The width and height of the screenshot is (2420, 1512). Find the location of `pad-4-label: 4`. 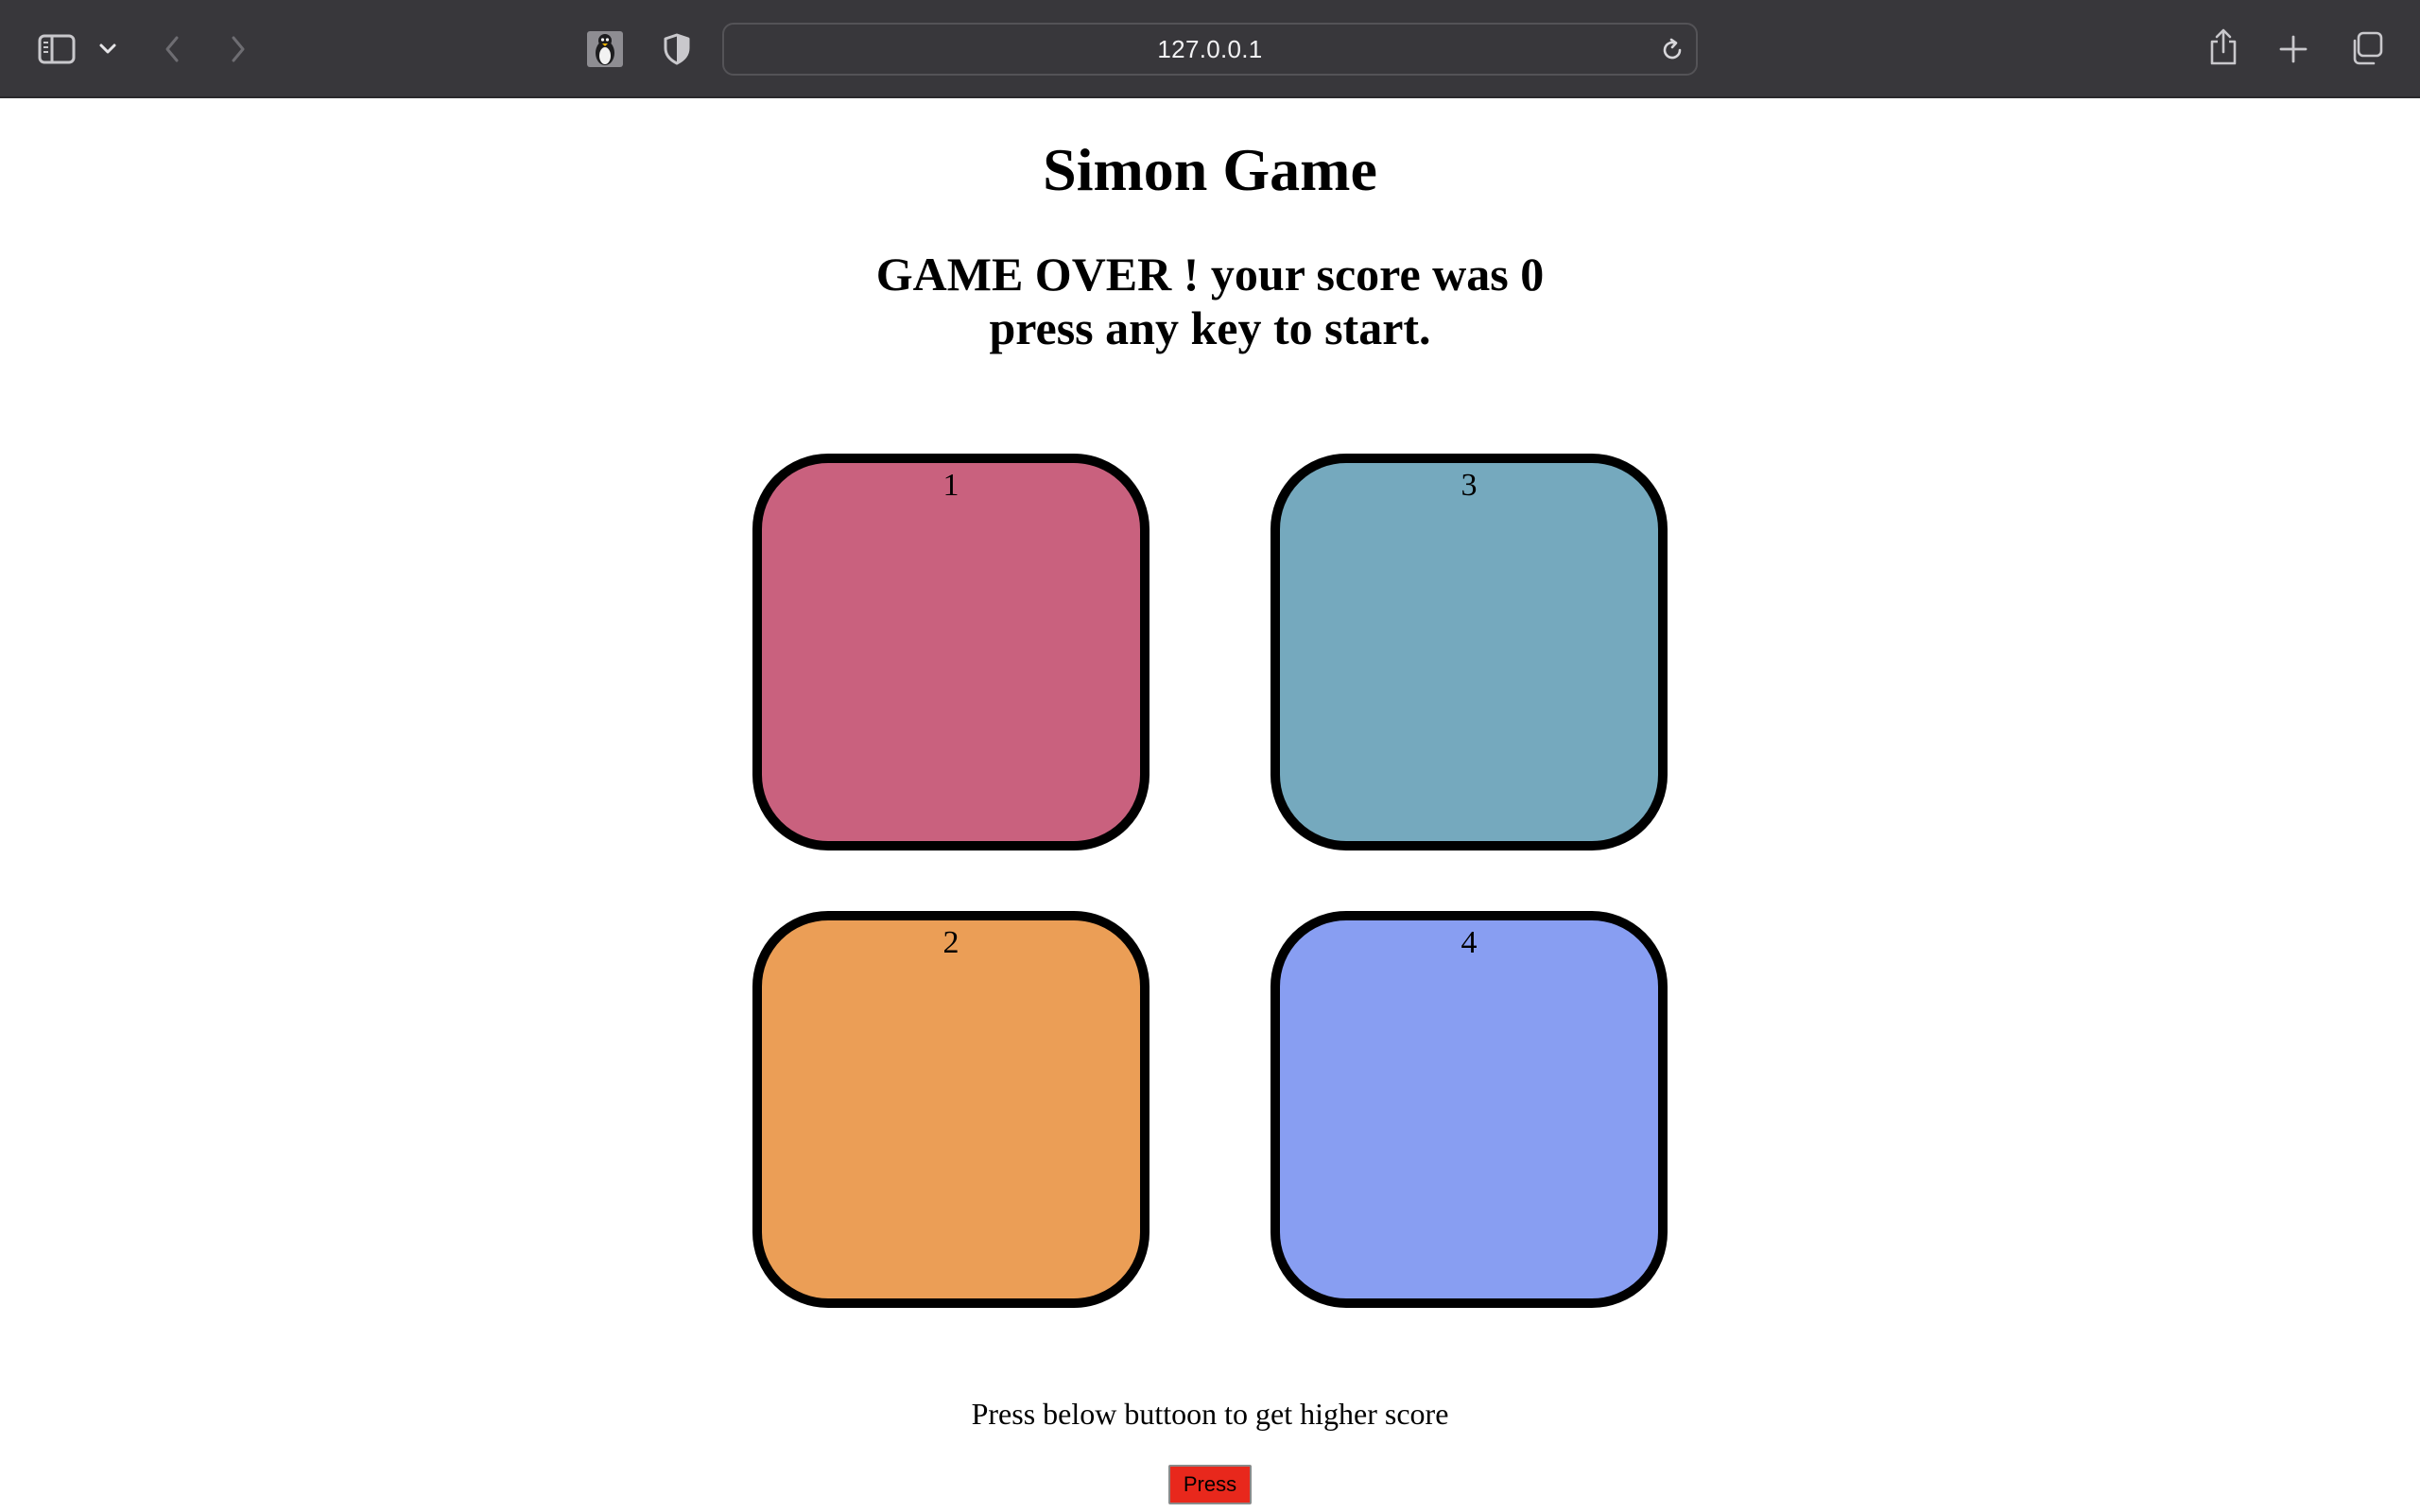

pad-4-label: 4 is located at coordinates (1469, 942).